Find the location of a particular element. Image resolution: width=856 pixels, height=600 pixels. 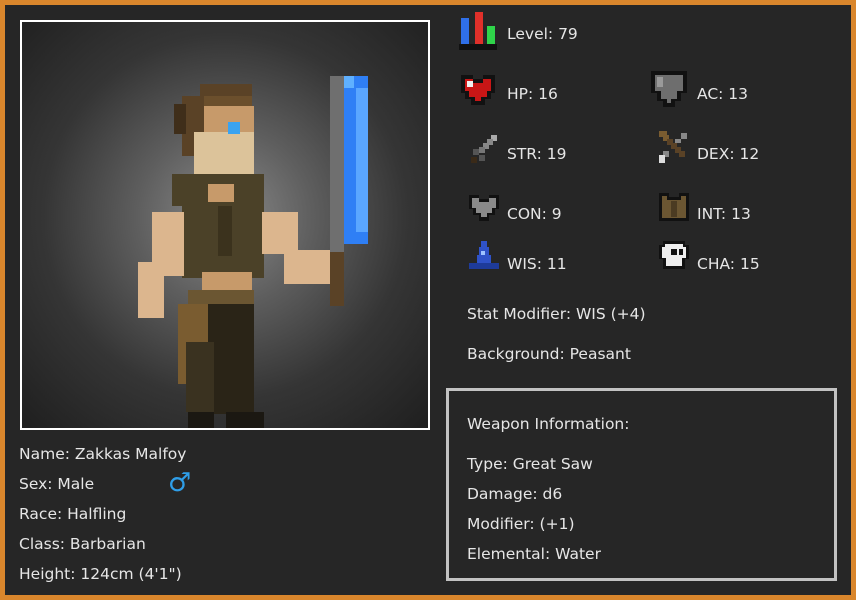

character-height: Height: 124cm (4'1") is located at coordinates (100, 574).